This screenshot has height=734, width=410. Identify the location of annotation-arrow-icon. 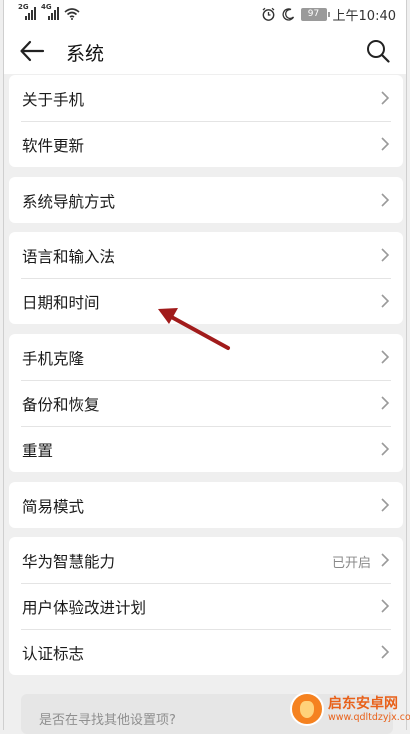
(194, 329).